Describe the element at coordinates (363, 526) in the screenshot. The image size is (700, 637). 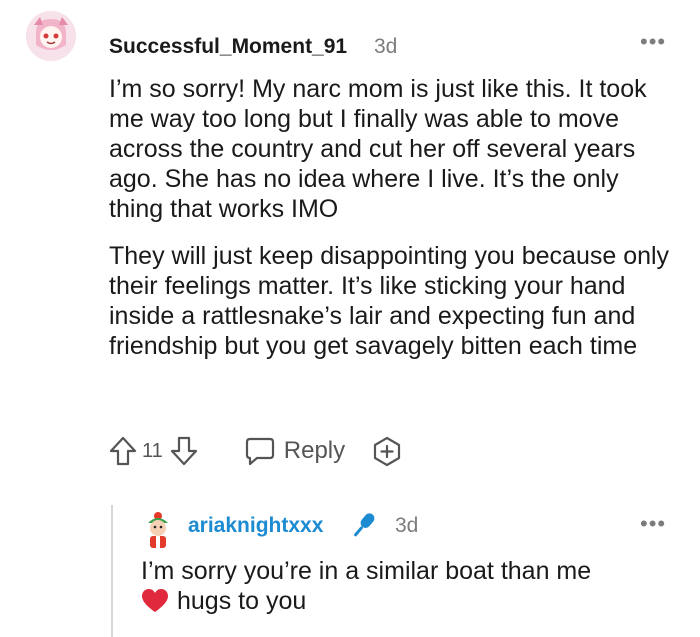
I see `microphone-icon` at that location.